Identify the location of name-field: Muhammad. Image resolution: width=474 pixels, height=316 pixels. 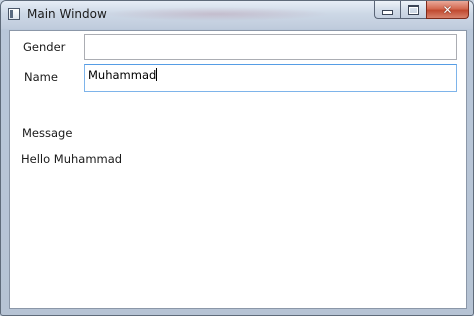
(270, 78).